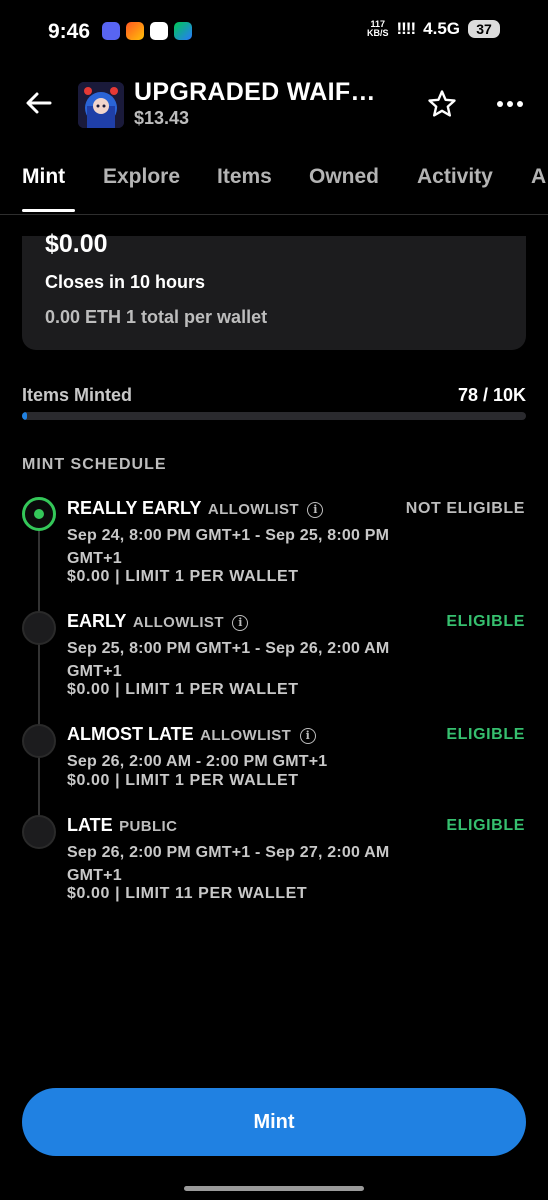 The height and width of the screenshot is (1200, 548). I want to click on stage-eligibility: NOT ELIGIBLE, so click(465, 508).